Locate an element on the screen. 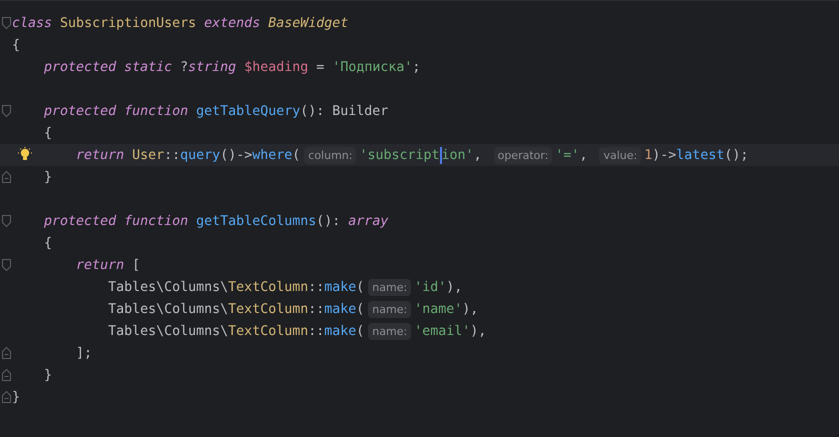 The width and height of the screenshot is (839, 437). parameter-hint: value: is located at coordinates (620, 155).